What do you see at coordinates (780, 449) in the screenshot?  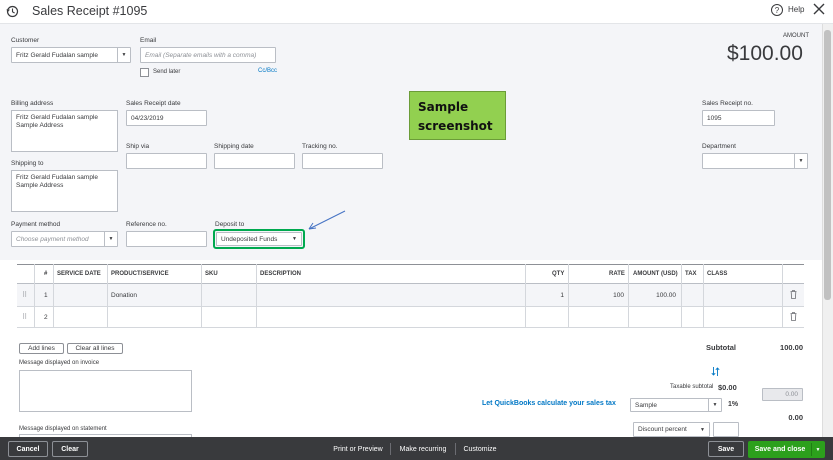 I see `save-close-button: Save and close` at bounding box center [780, 449].